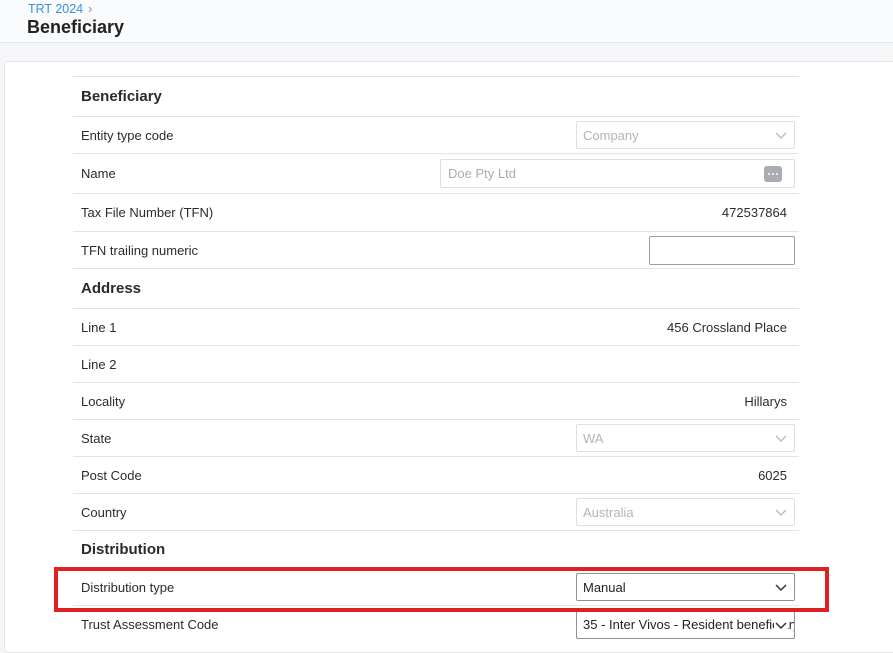  I want to click on trust-assessment-code-select: 35 - Inter Vivos - Resident beneficiary, so click(685, 624).